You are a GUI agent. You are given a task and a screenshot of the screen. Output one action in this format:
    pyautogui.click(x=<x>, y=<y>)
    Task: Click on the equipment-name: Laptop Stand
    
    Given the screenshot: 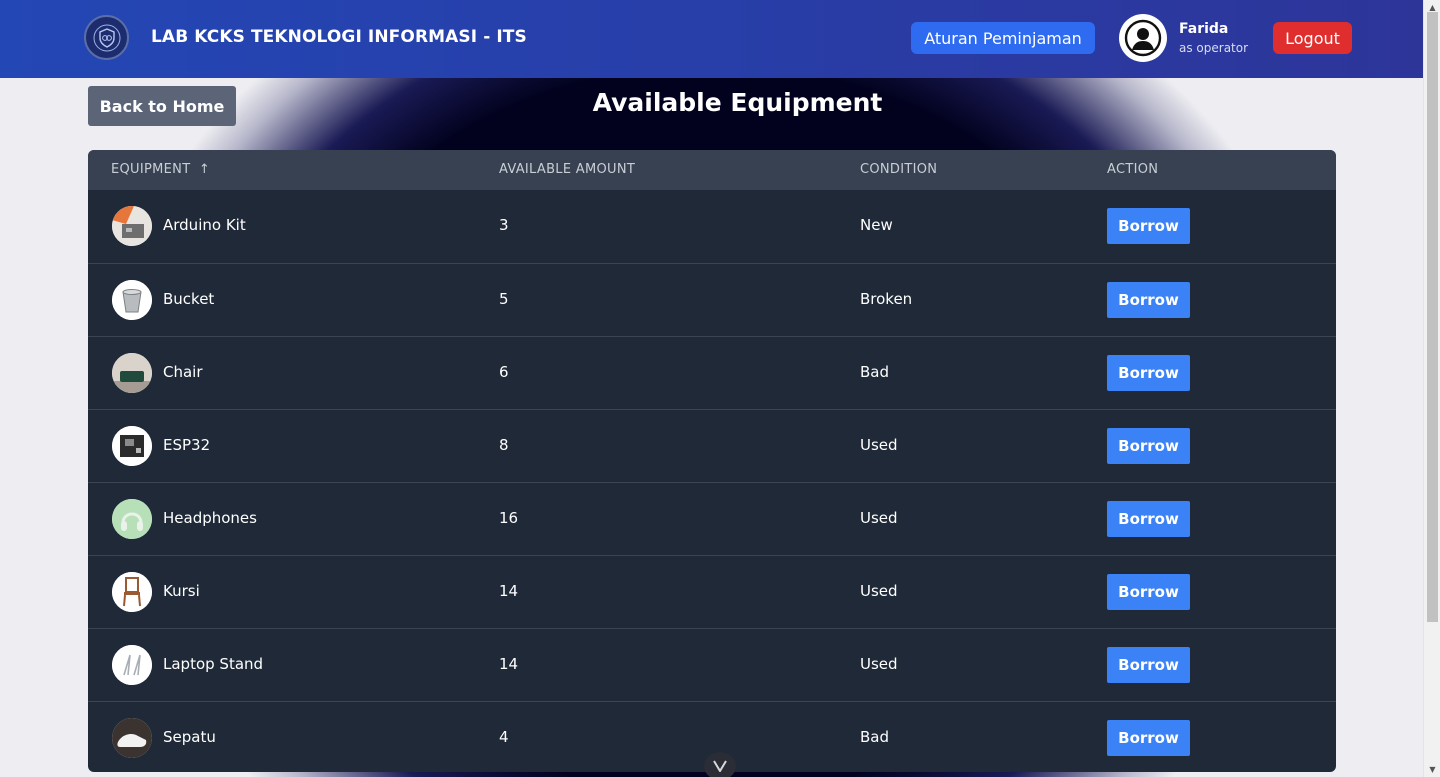 What is the action you would take?
    pyautogui.click(x=213, y=664)
    